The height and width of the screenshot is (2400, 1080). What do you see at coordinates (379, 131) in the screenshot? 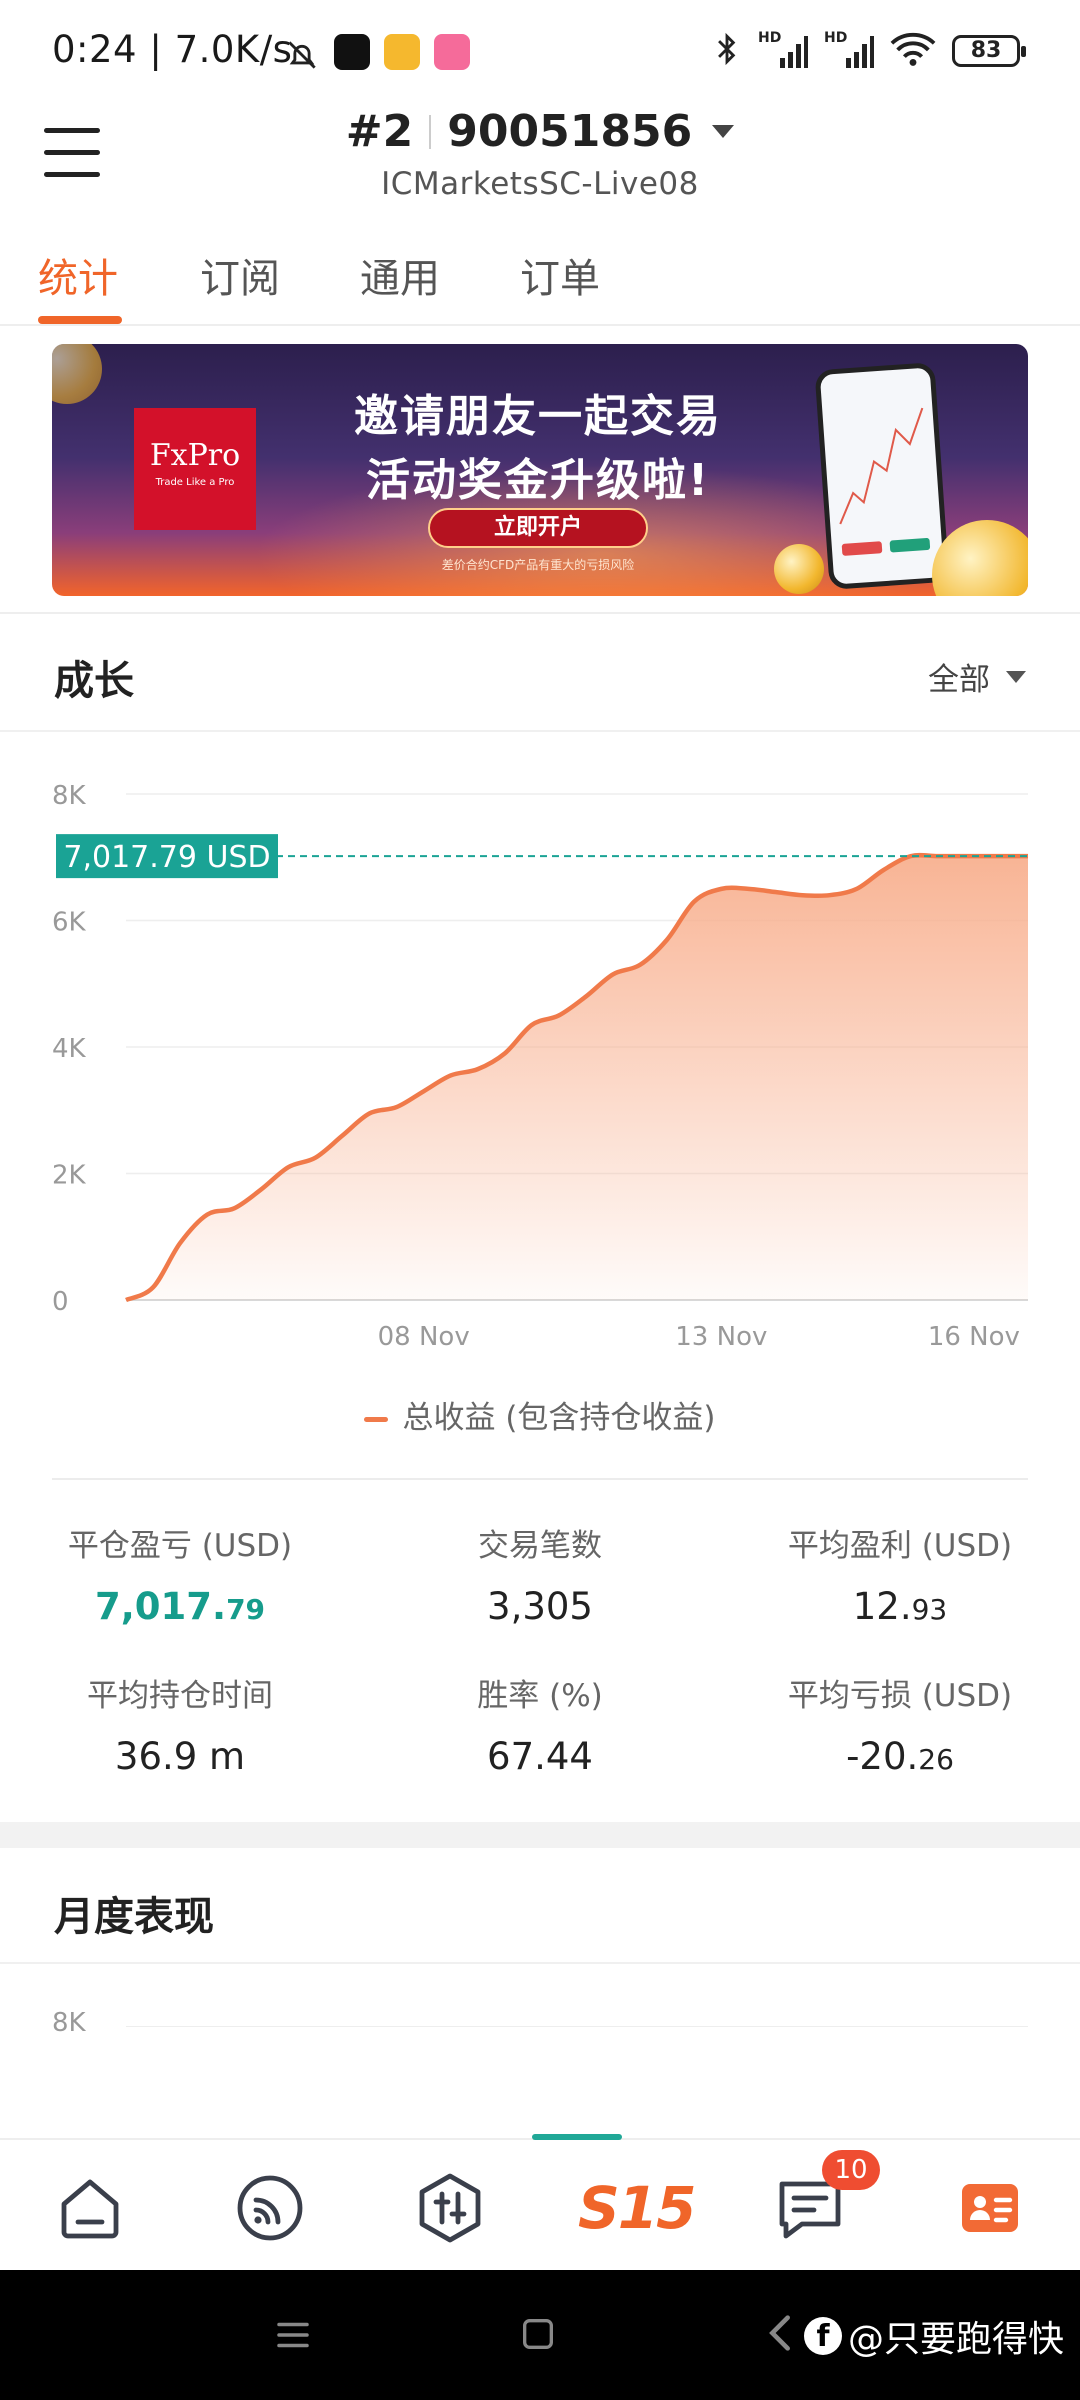
I see `account-index: #2` at bounding box center [379, 131].